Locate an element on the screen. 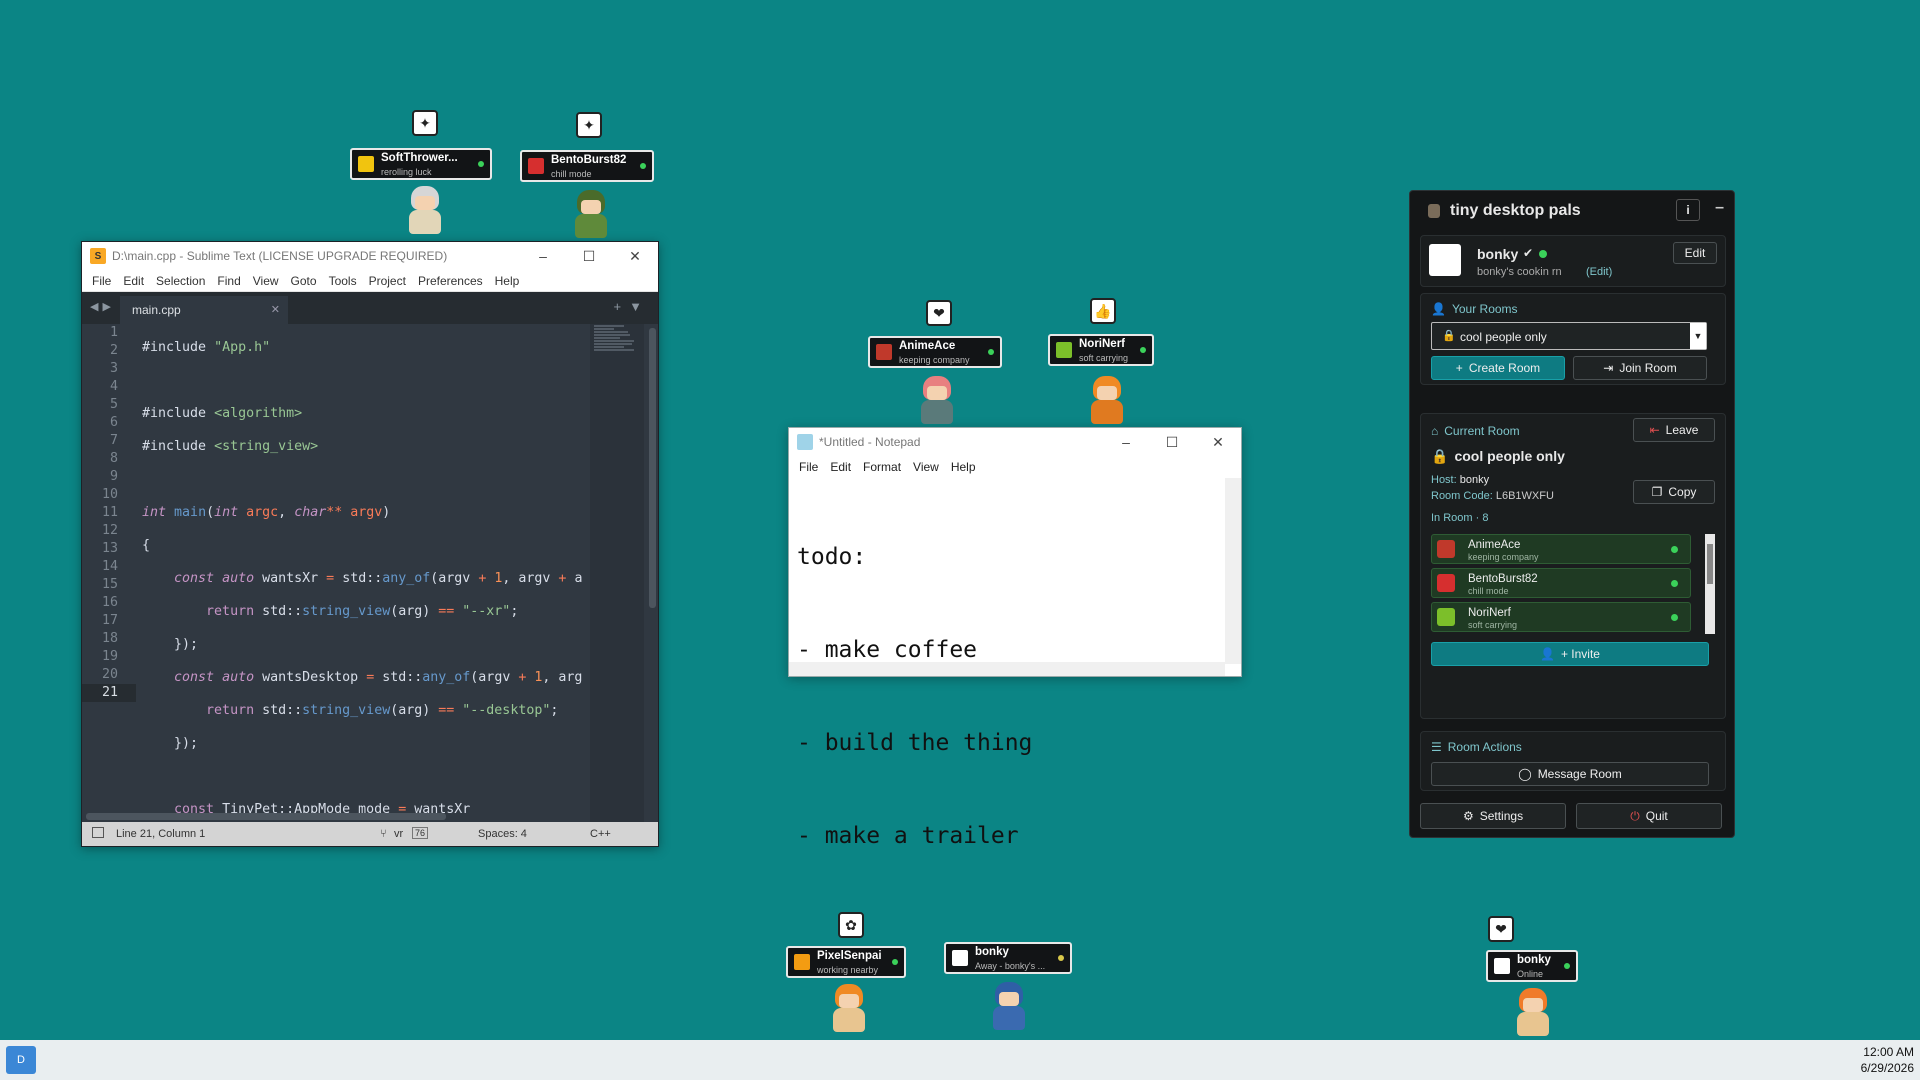  copy-code-button: ❐ Copy is located at coordinates (1674, 492).